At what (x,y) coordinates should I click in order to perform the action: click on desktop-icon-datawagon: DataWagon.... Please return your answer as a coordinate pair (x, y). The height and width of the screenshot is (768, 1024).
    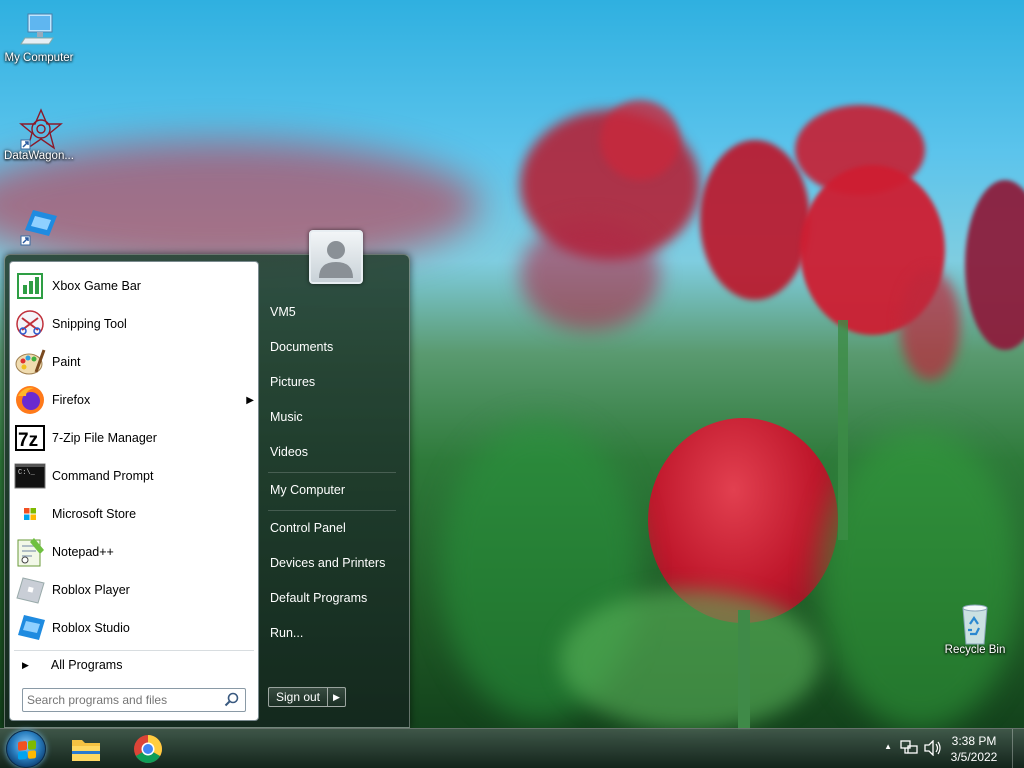
    Looking at the image, I should click on (39, 135).